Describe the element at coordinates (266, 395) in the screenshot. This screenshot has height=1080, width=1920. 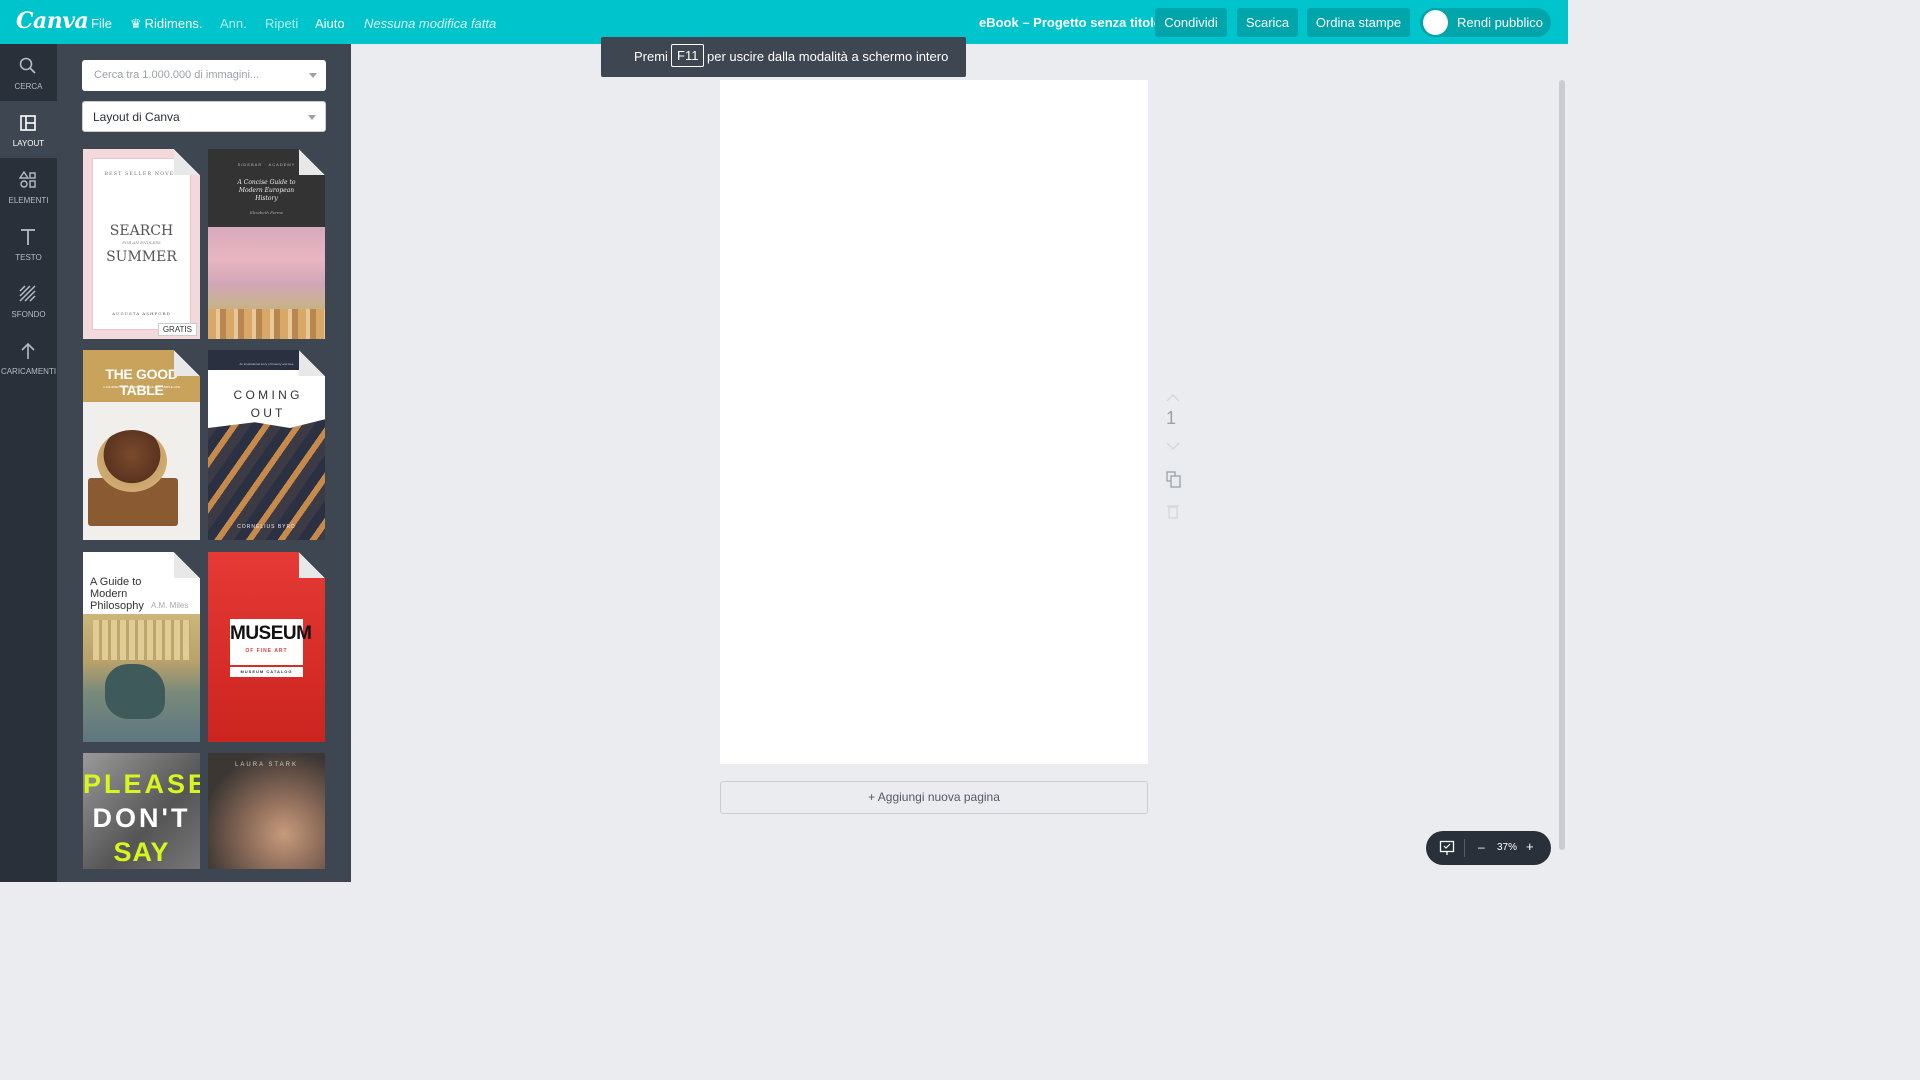
I see `cover-title: C O M I N G` at that location.